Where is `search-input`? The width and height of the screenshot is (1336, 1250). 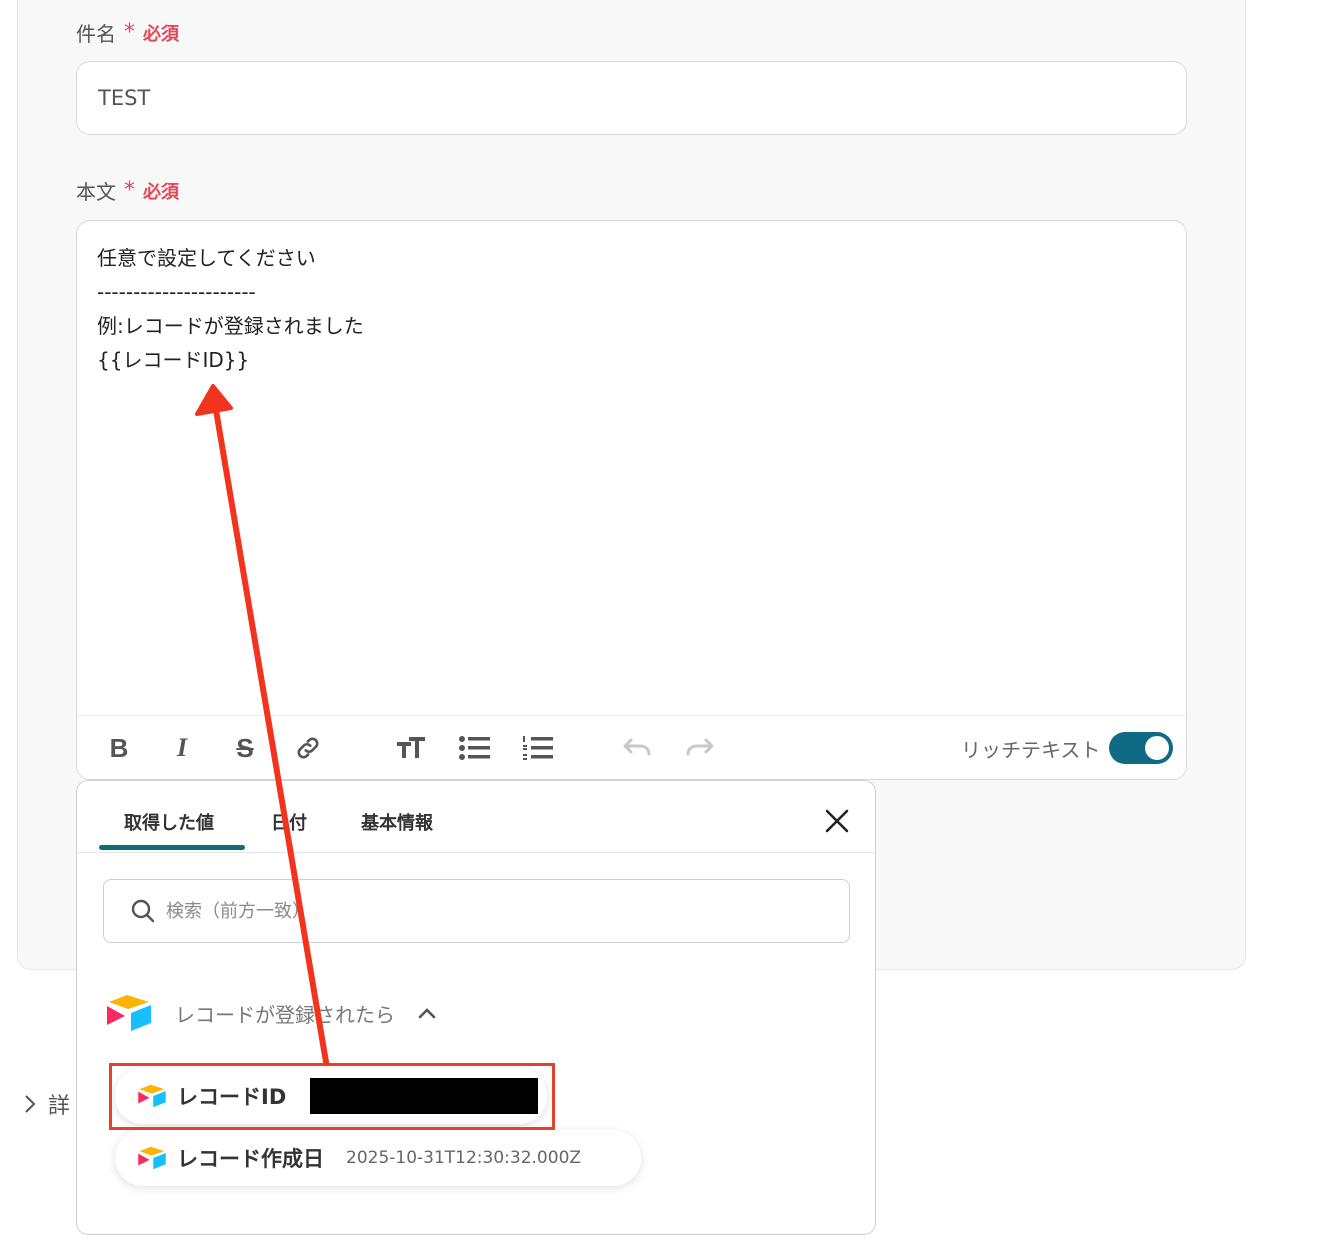
search-input is located at coordinates (466, 911).